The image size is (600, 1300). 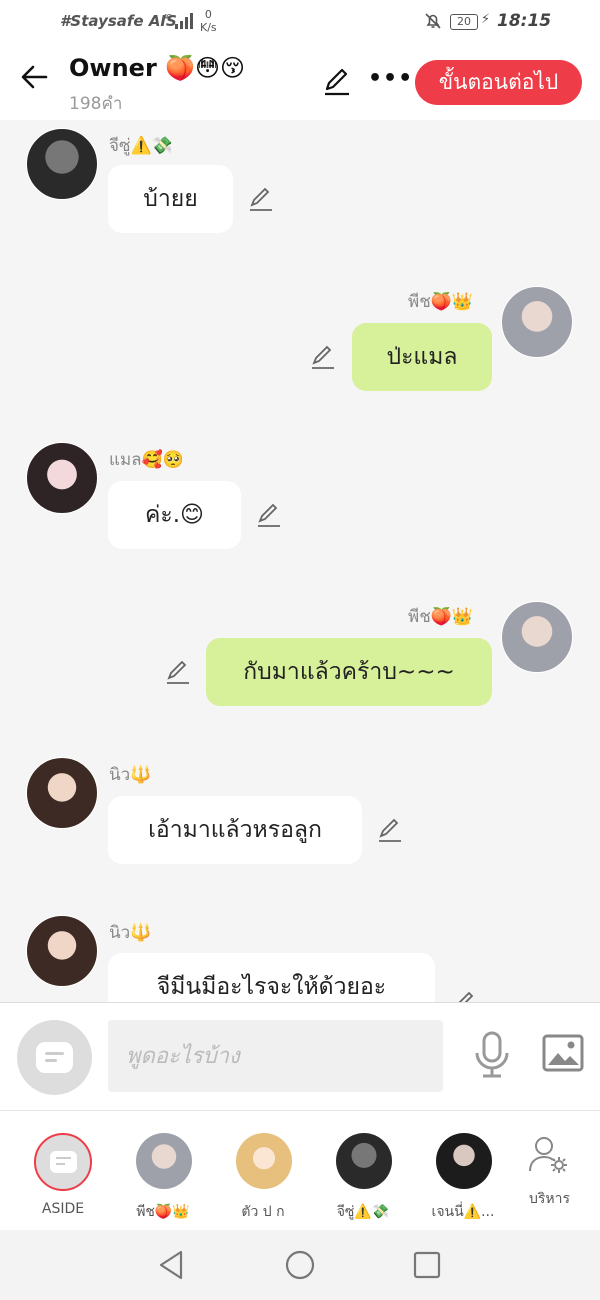 I want to click on message-bubble: บ้ายย, so click(x=170, y=199).